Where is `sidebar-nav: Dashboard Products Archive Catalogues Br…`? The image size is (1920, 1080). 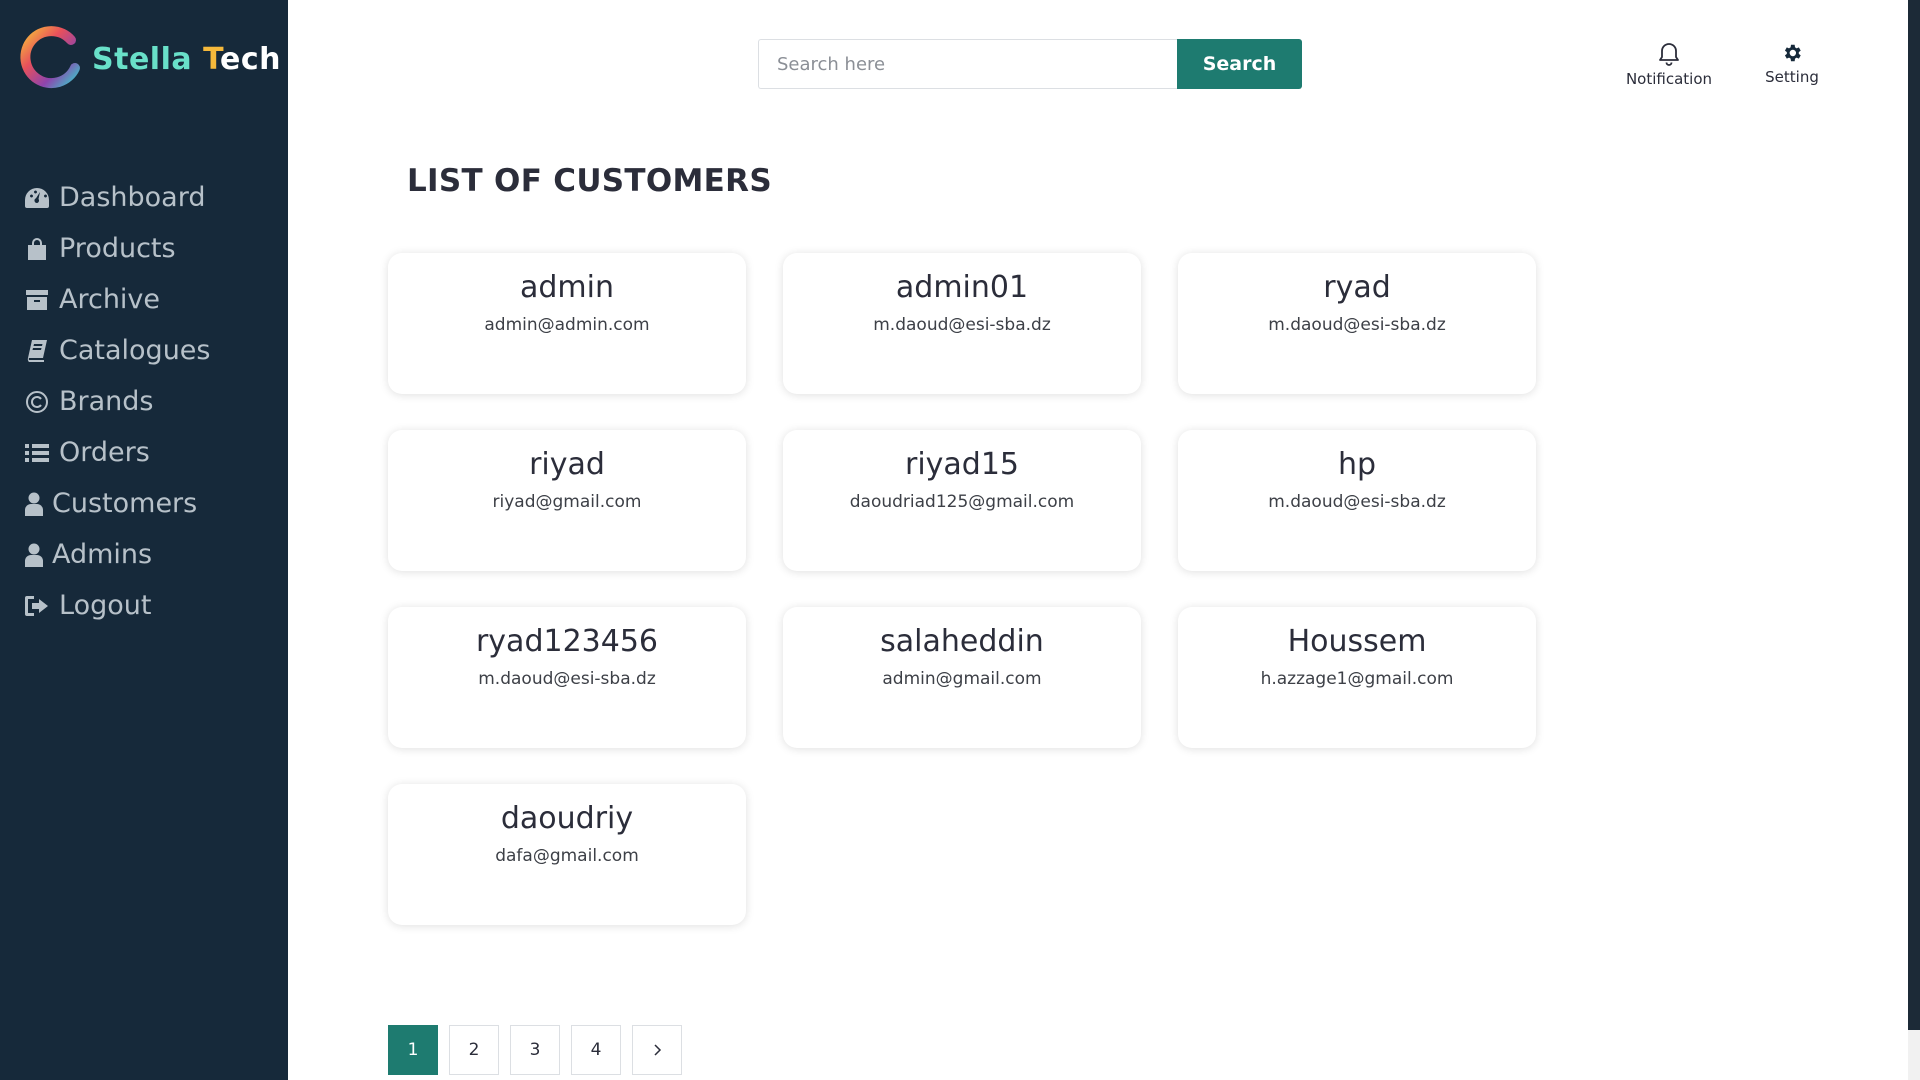
sidebar-nav: Dashboard Products Archive Catalogues Br… is located at coordinates (116, 401).